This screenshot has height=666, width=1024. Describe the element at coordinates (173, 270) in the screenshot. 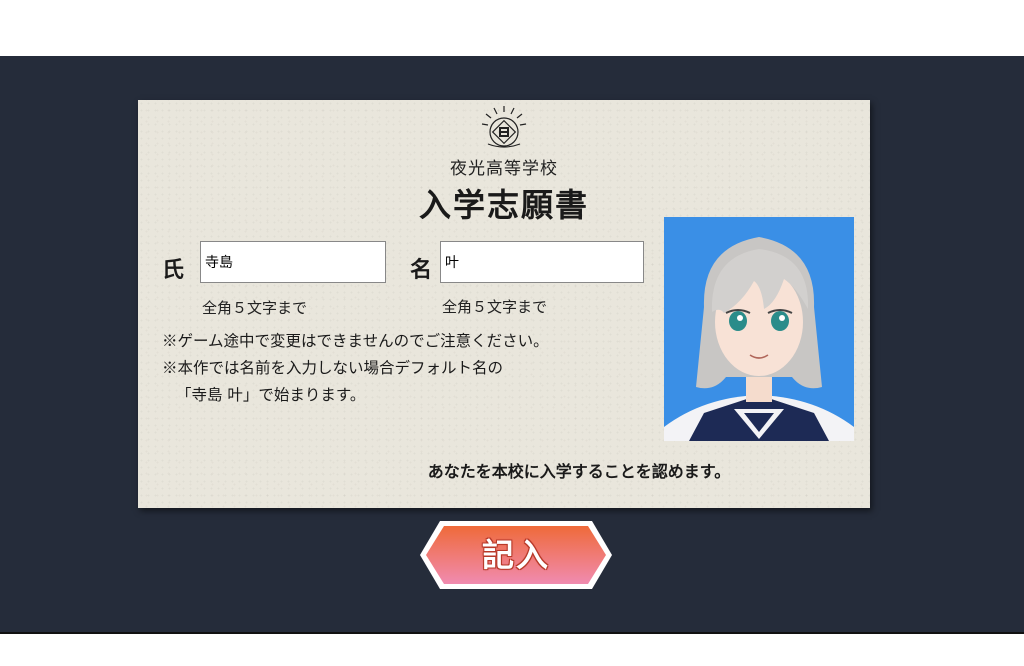

I see `surname-label: 氏` at that location.